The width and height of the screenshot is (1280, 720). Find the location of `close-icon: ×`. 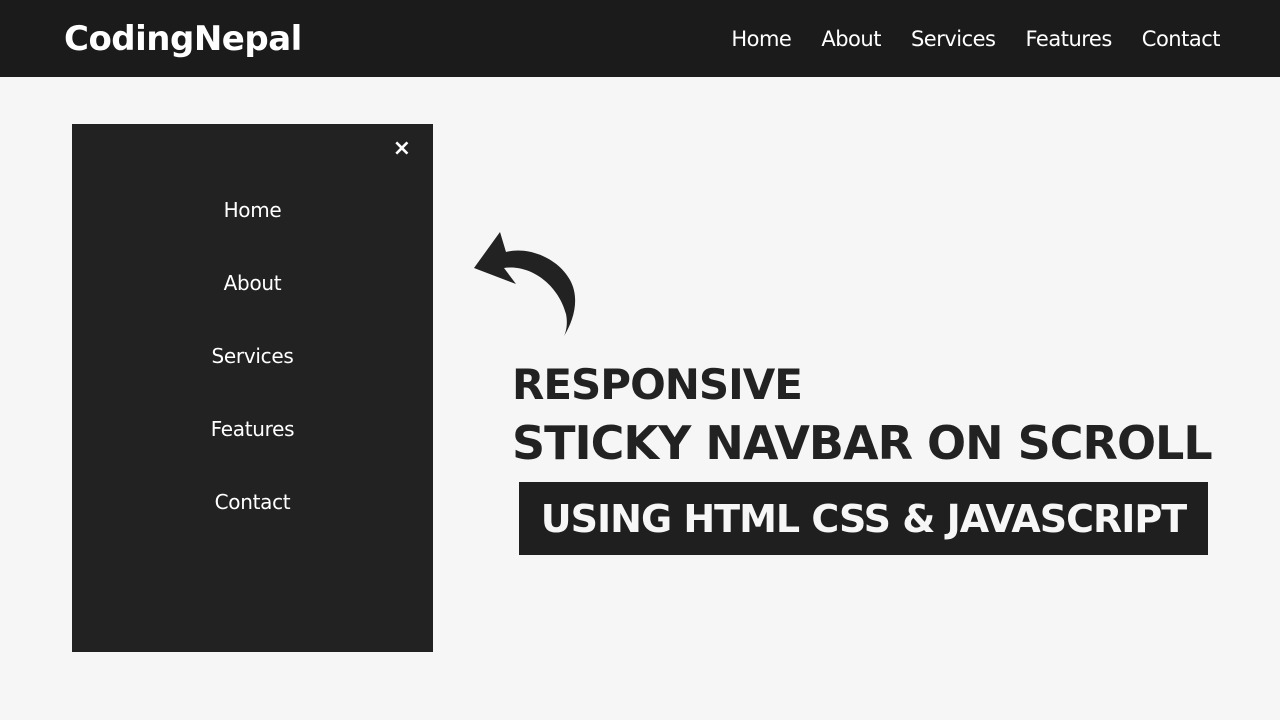

close-icon: × is located at coordinates (402, 149).